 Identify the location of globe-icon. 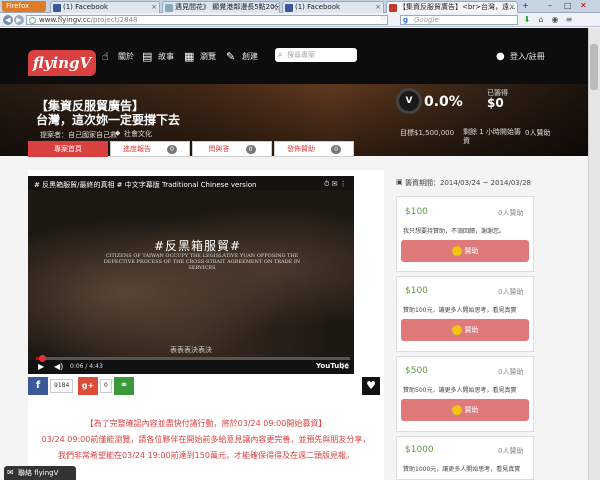
(32, 20).